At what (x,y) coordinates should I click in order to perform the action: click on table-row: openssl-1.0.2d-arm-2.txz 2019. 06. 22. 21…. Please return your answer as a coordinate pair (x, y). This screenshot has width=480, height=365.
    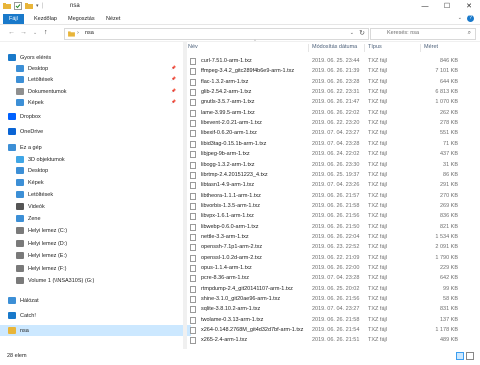
    Looking at the image, I should click on (329, 258).